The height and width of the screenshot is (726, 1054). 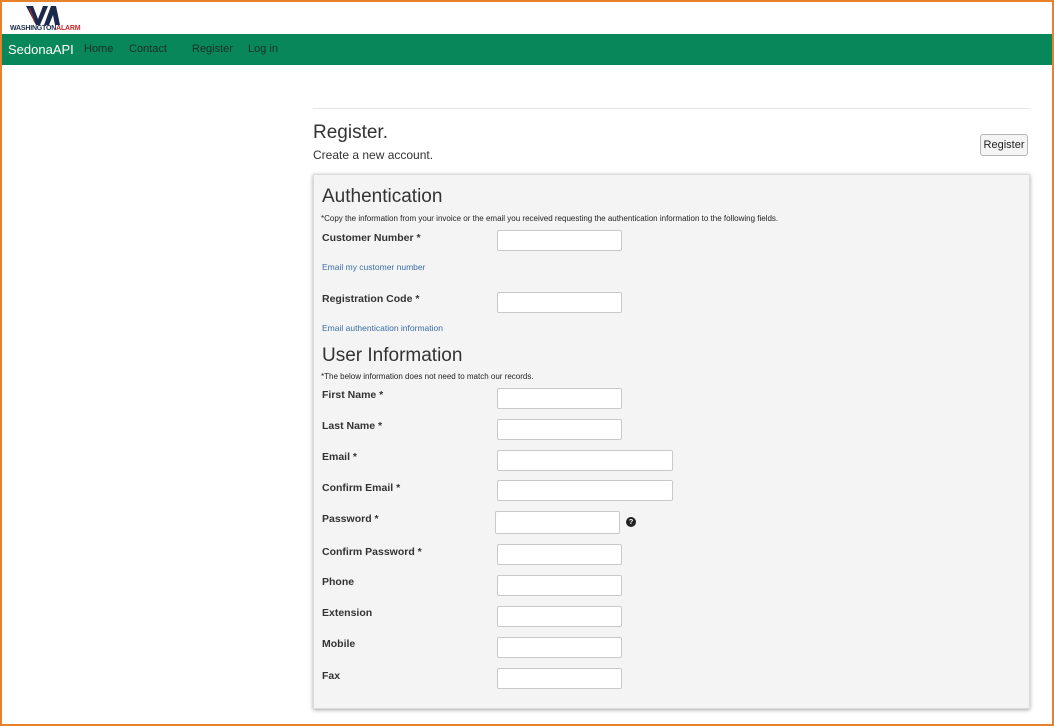 What do you see at coordinates (559, 554) in the screenshot?
I see `confirm-password-input` at bounding box center [559, 554].